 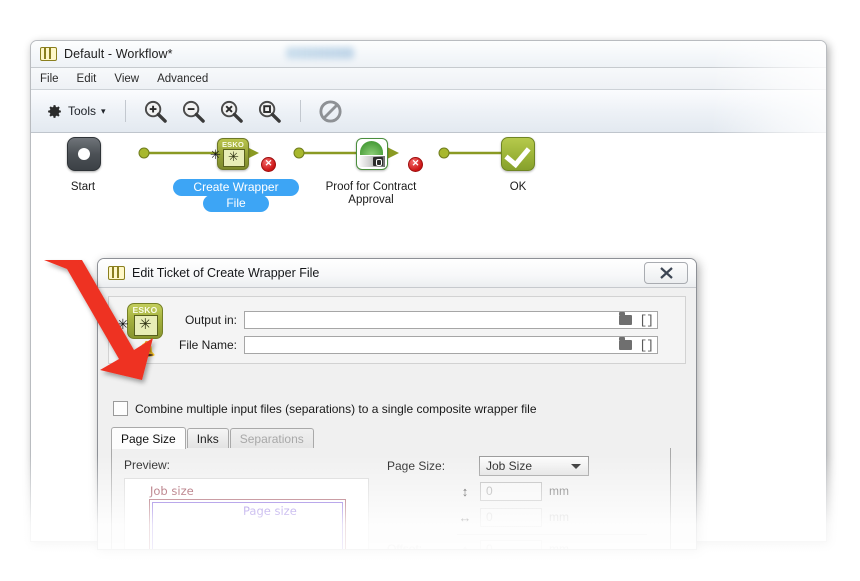 I want to click on lock-icon, so click(x=378, y=161).